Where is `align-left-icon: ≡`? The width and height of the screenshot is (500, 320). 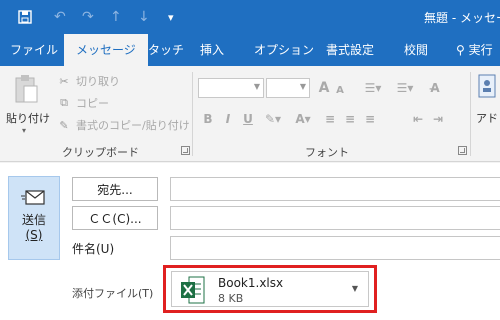 align-left-icon: ≡ is located at coordinates (330, 119).